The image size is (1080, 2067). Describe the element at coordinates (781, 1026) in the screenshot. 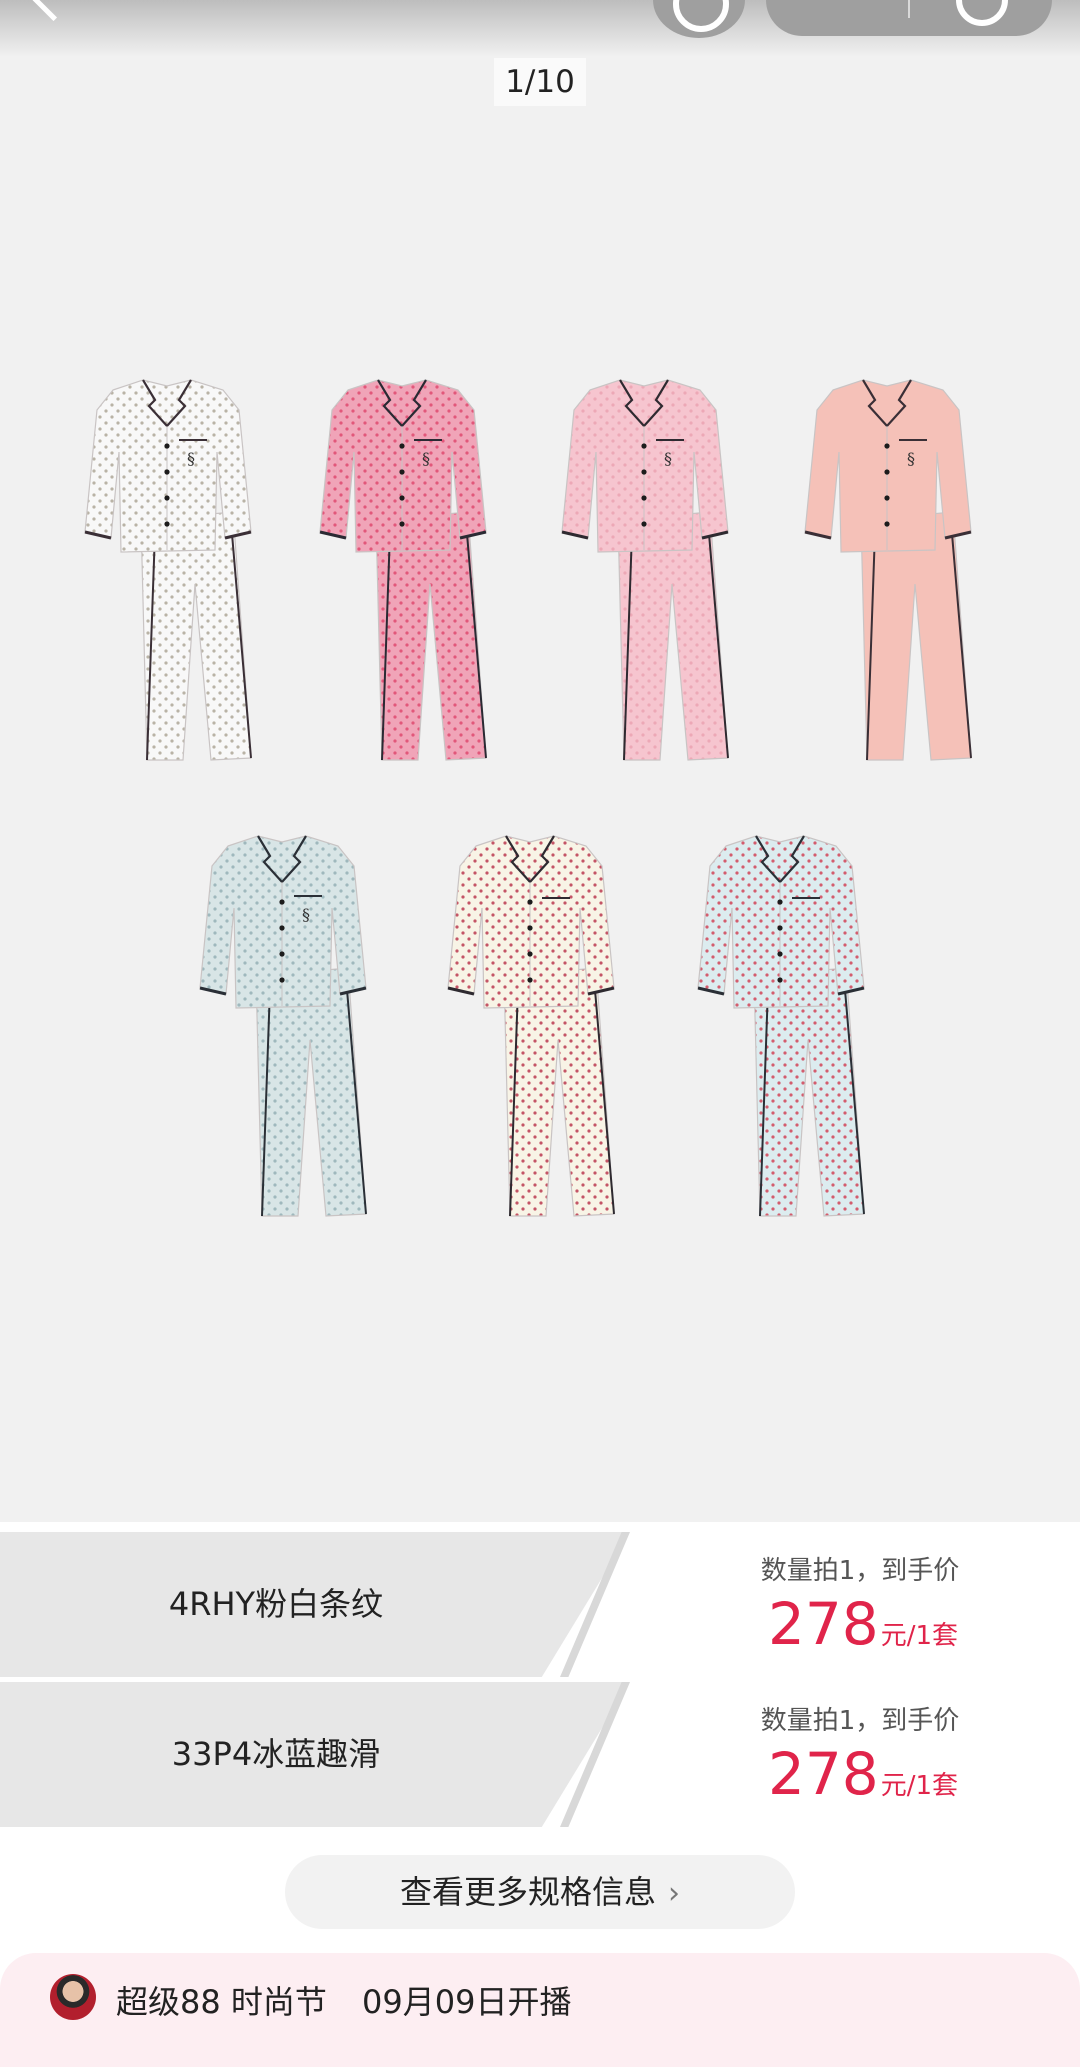

I see `pajama-set-iceblue-cherry` at that location.